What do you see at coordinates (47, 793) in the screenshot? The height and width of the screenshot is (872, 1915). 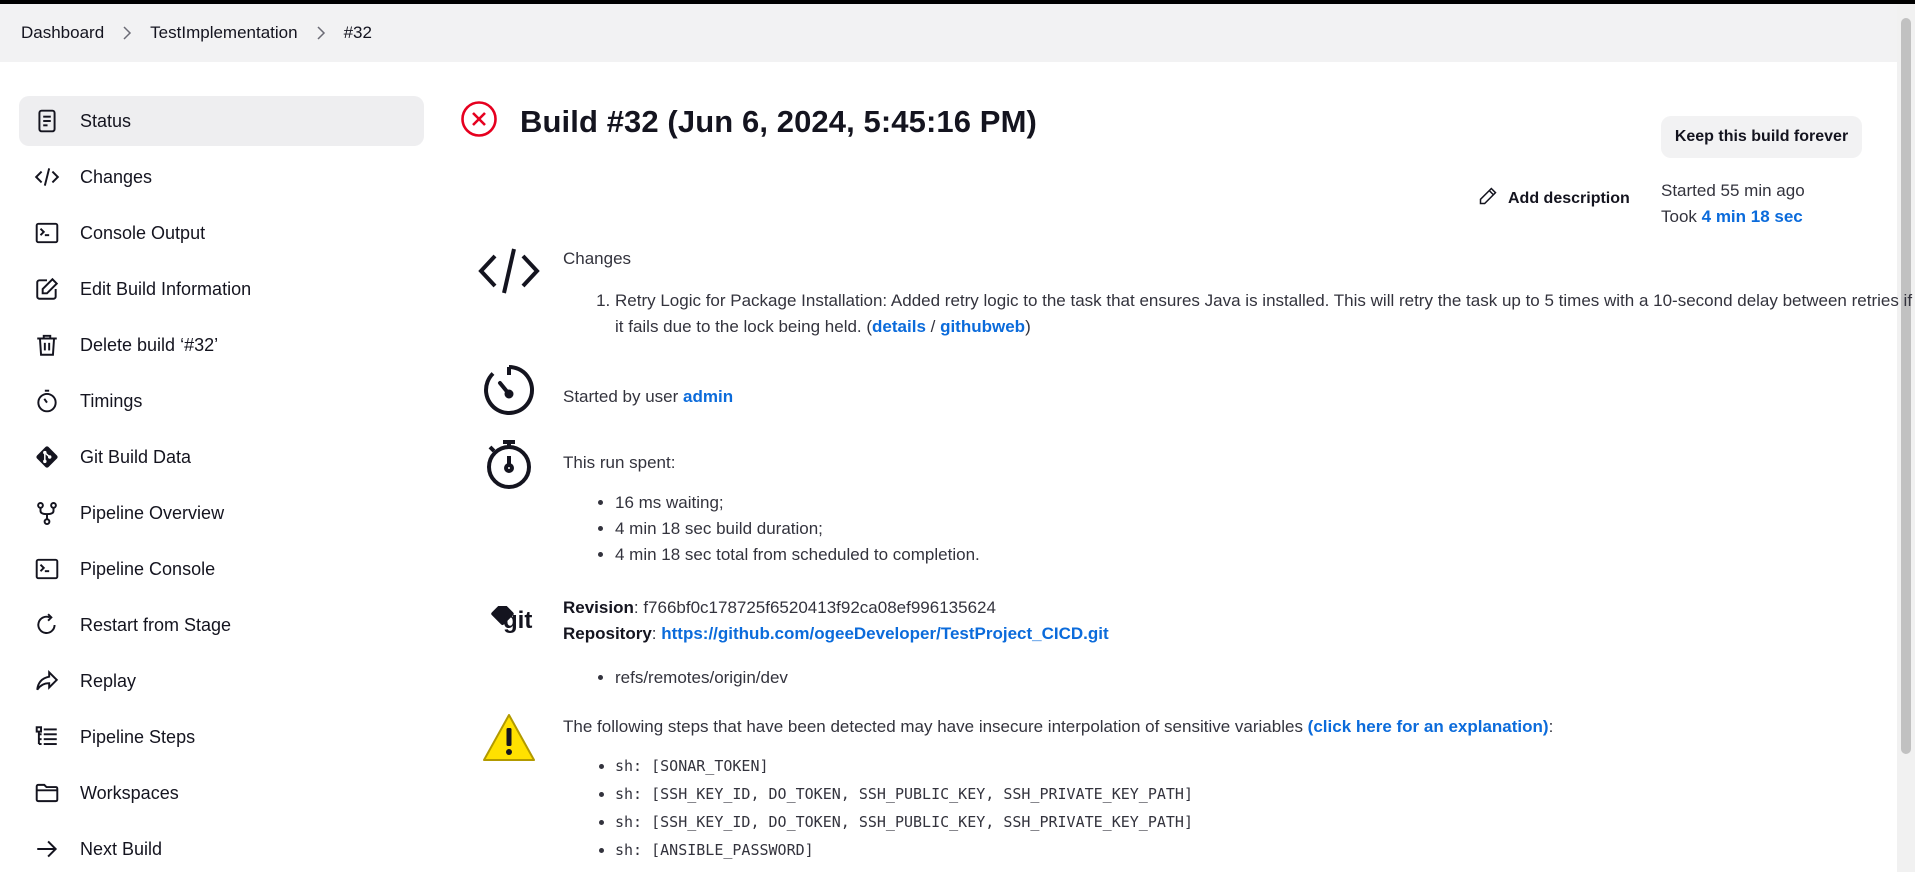 I see `folder-icon` at bounding box center [47, 793].